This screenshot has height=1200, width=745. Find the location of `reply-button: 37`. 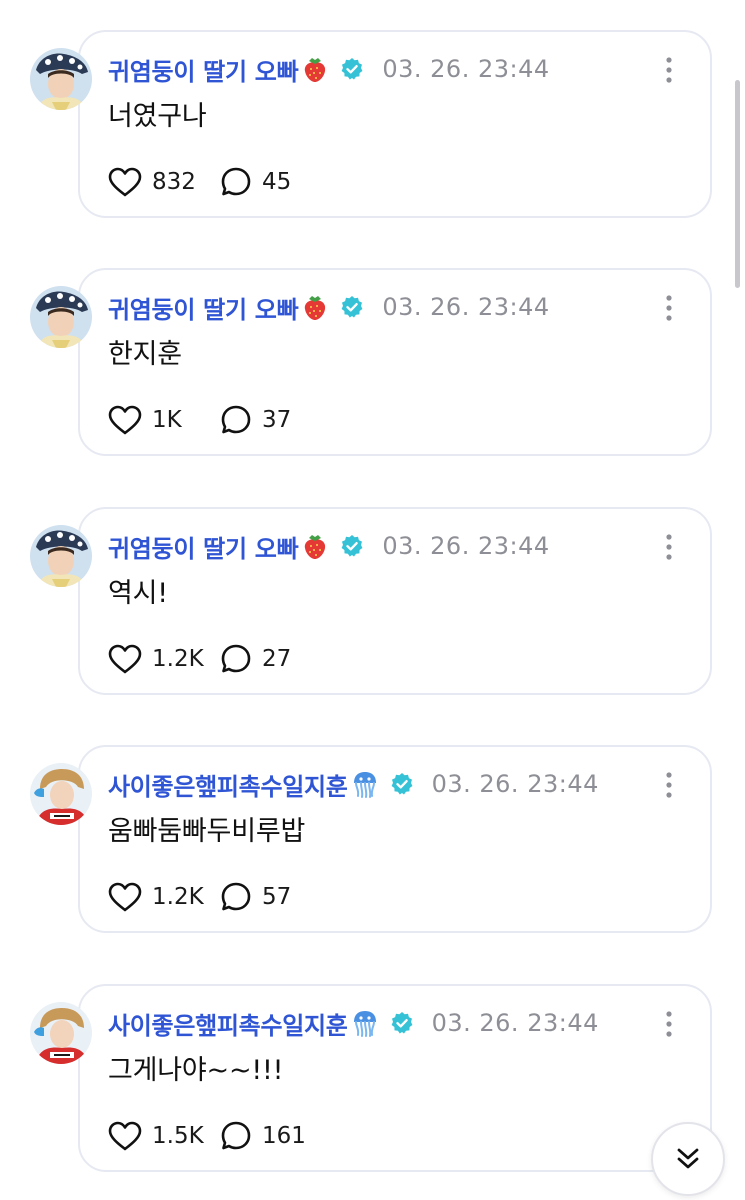

reply-button: 37 is located at coordinates (270, 420).